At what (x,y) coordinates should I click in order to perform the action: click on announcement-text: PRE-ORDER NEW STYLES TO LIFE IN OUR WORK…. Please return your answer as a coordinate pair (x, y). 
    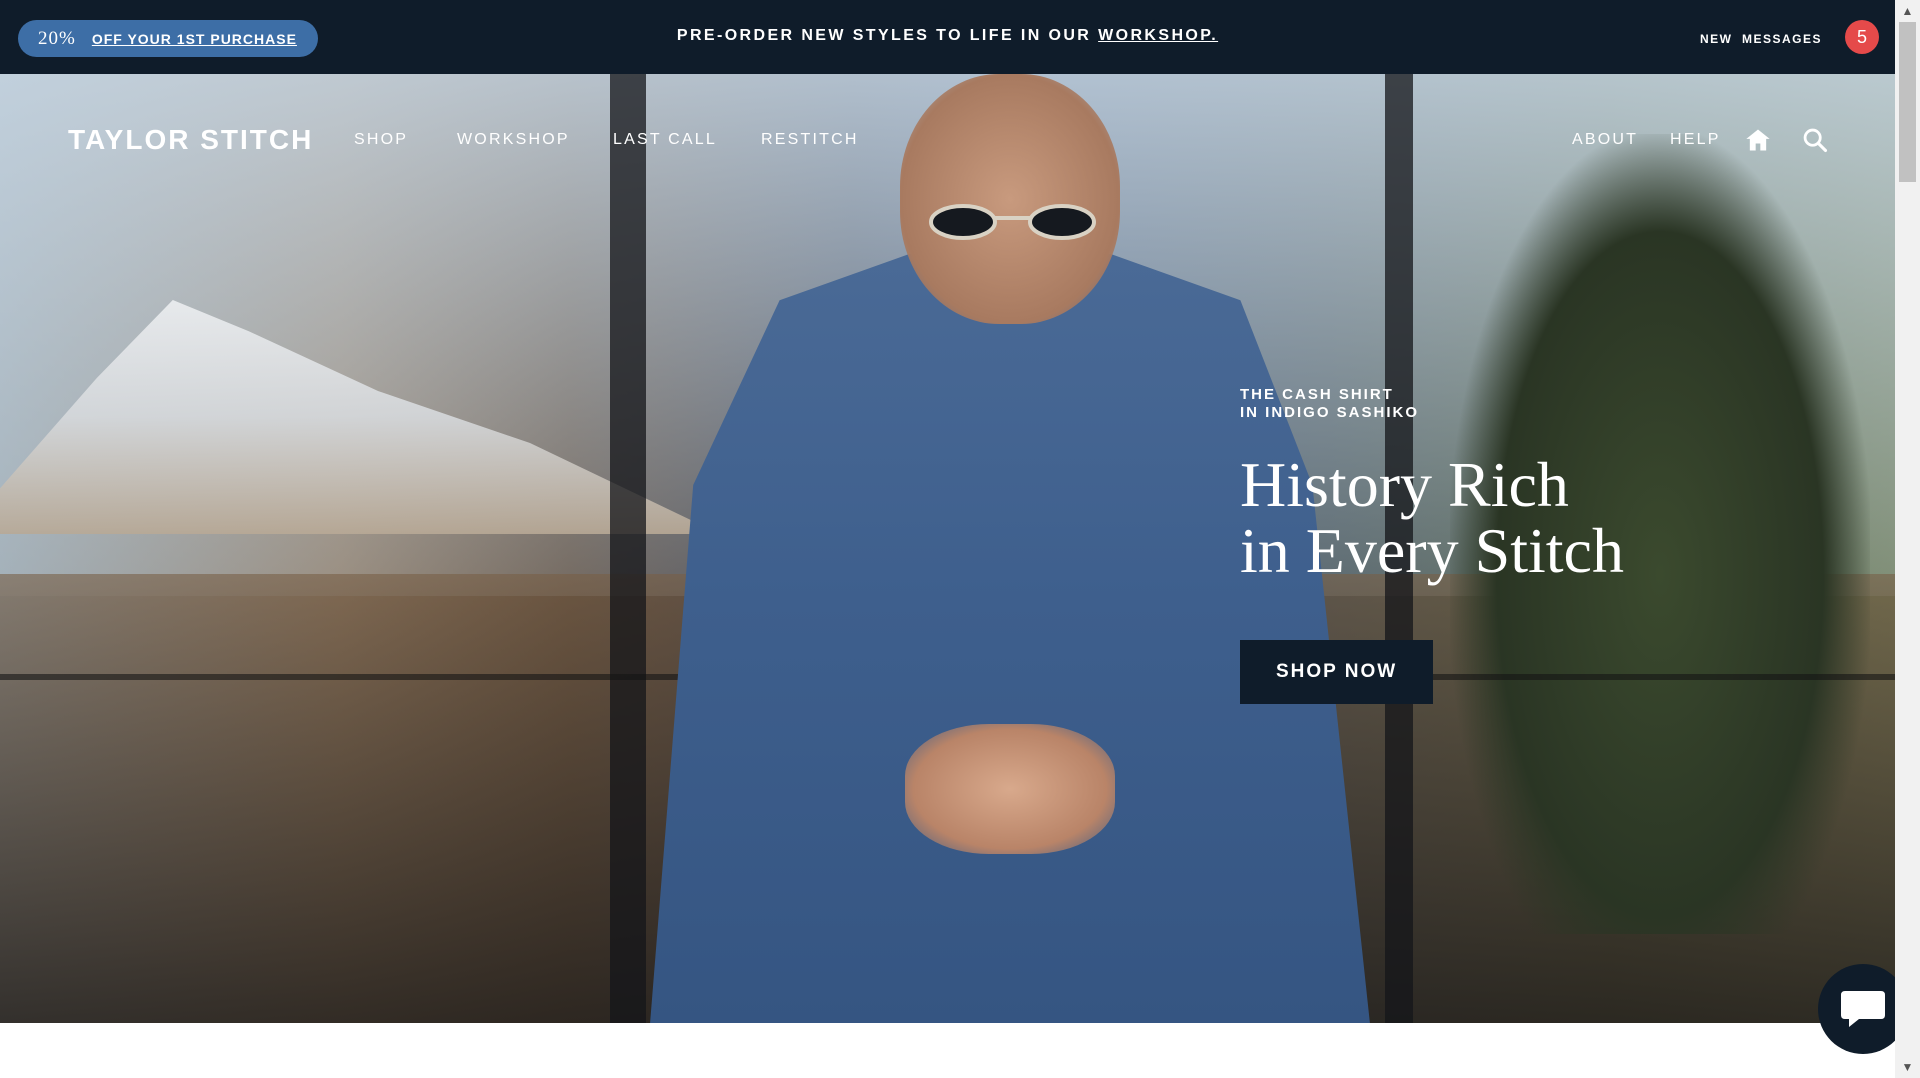
    Looking at the image, I should click on (947, 36).